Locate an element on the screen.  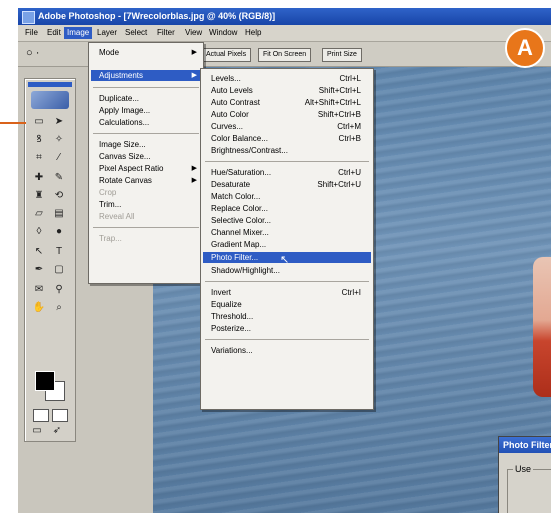
screen-mode-icon: ▭ is located at coordinates (37, 430).